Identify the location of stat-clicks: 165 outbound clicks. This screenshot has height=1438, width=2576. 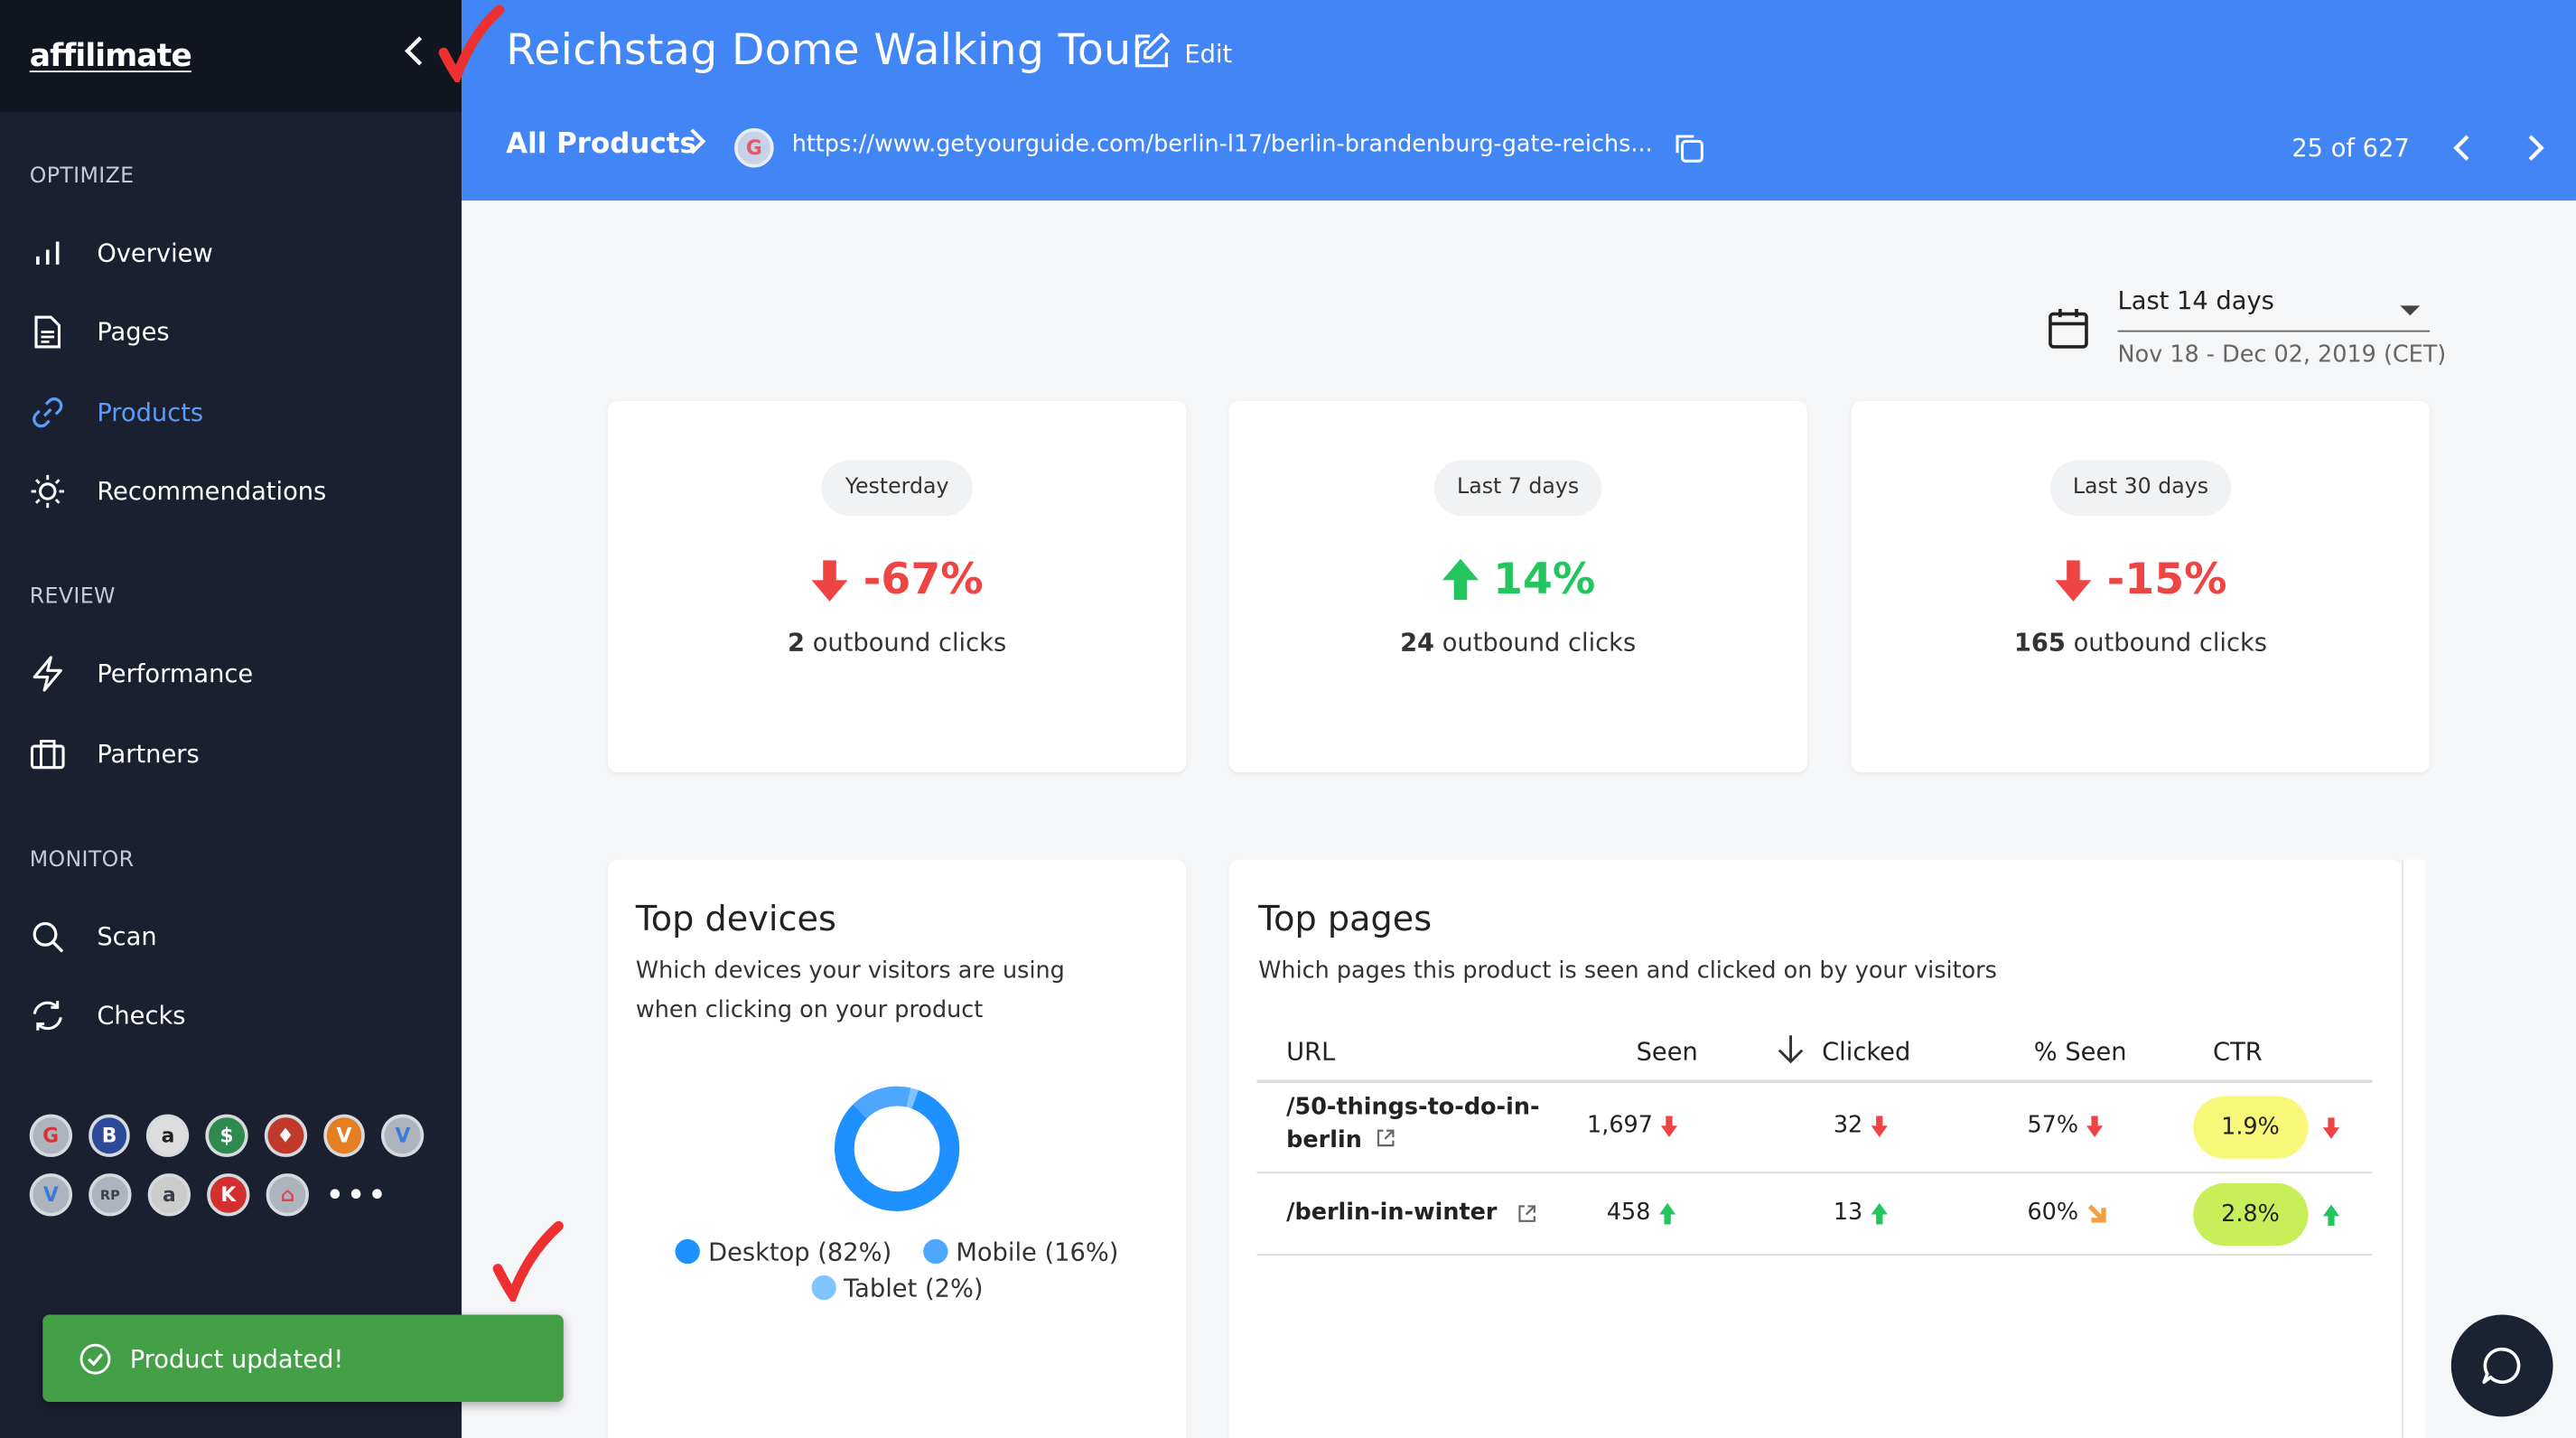
(2141, 643).